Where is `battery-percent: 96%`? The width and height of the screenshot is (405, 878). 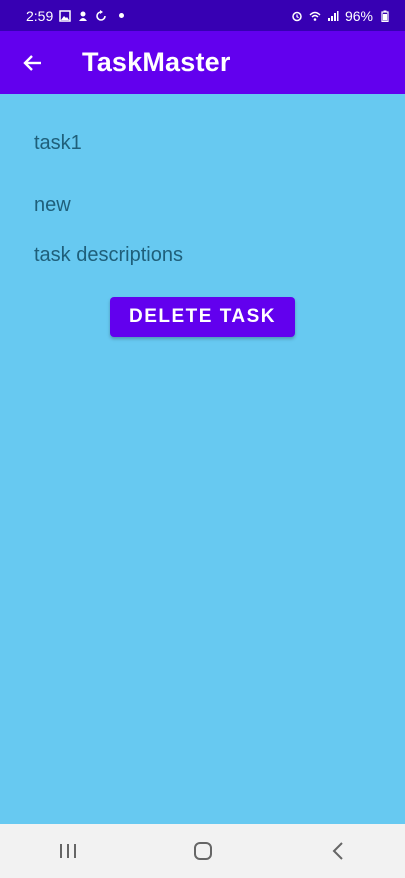 battery-percent: 96% is located at coordinates (358, 15).